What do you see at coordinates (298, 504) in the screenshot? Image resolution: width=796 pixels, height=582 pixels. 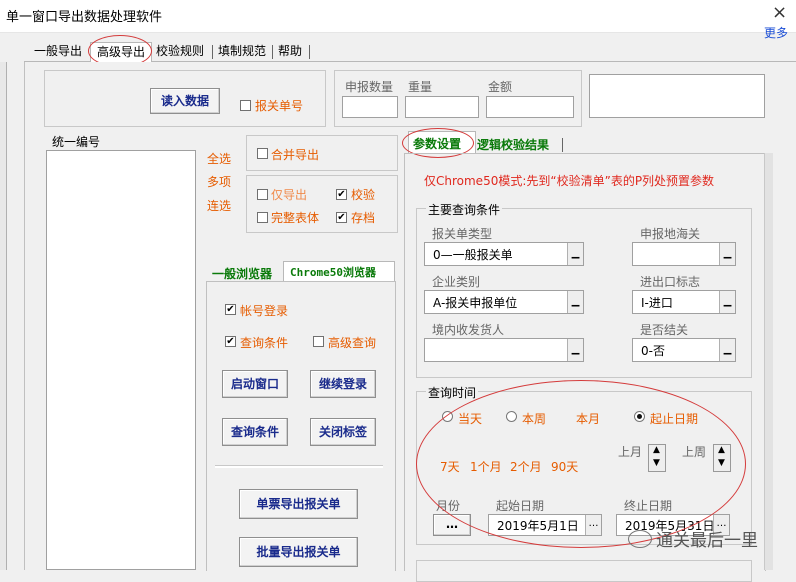 I see `single-export-button: 单票导出报关单` at bounding box center [298, 504].